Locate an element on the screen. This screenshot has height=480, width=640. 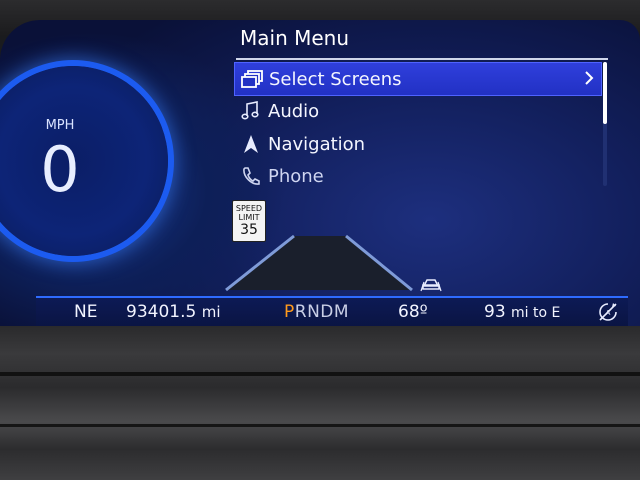
phone-icon is located at coordinates (251, 176).